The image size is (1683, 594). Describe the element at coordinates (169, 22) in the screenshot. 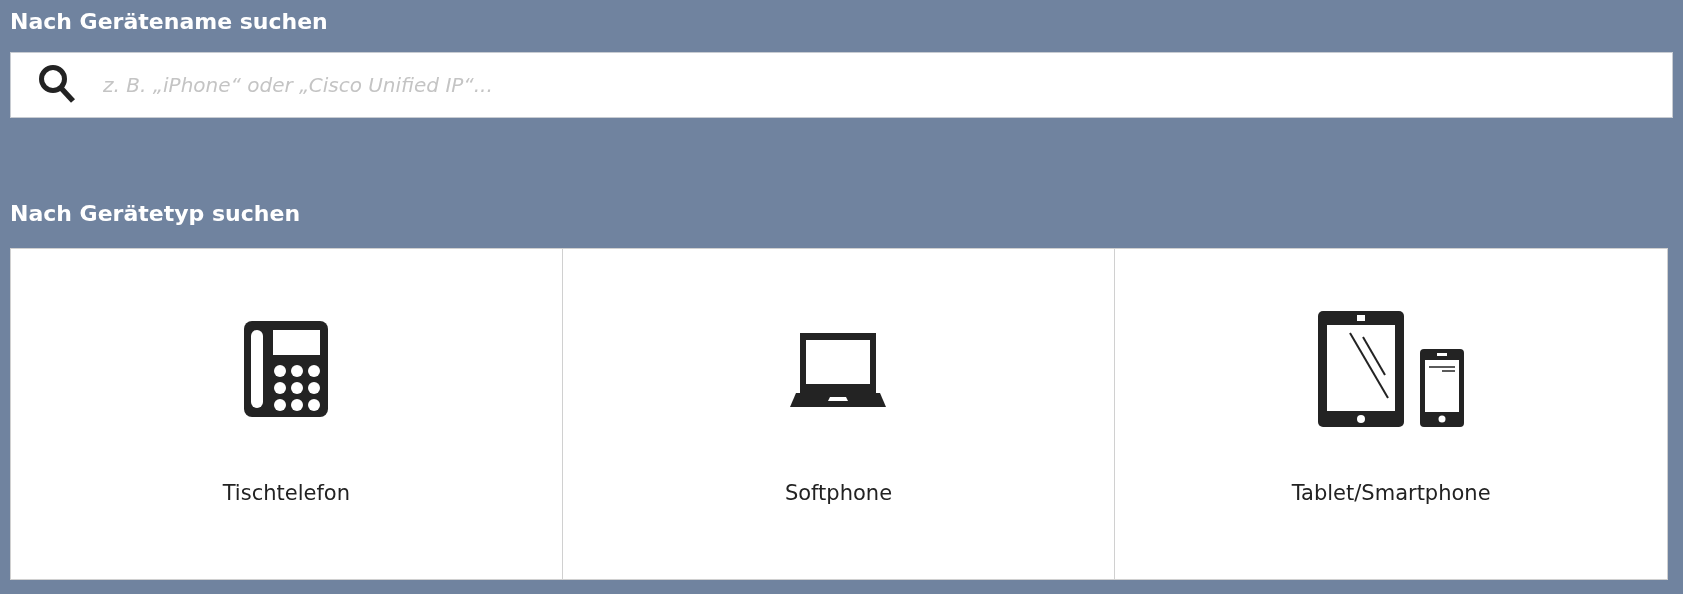

I see `section-heading: Nach Gerätename suchen` at that location.